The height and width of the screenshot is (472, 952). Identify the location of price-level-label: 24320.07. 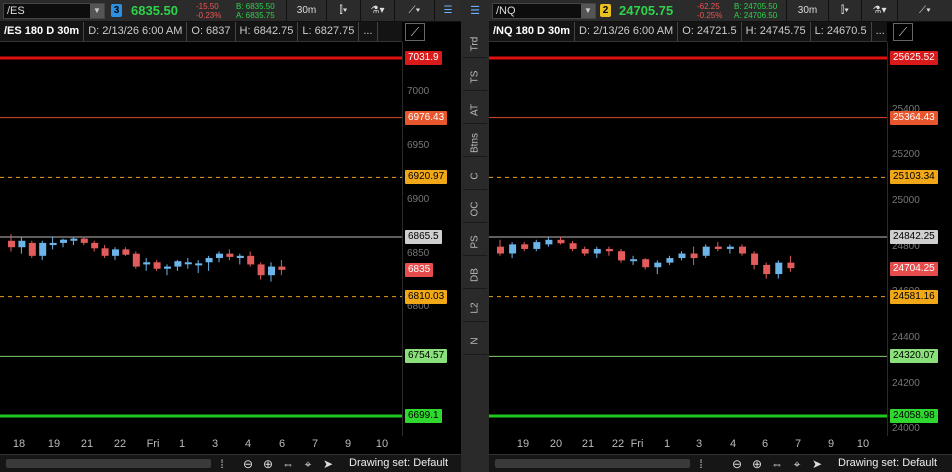
(914, 356).